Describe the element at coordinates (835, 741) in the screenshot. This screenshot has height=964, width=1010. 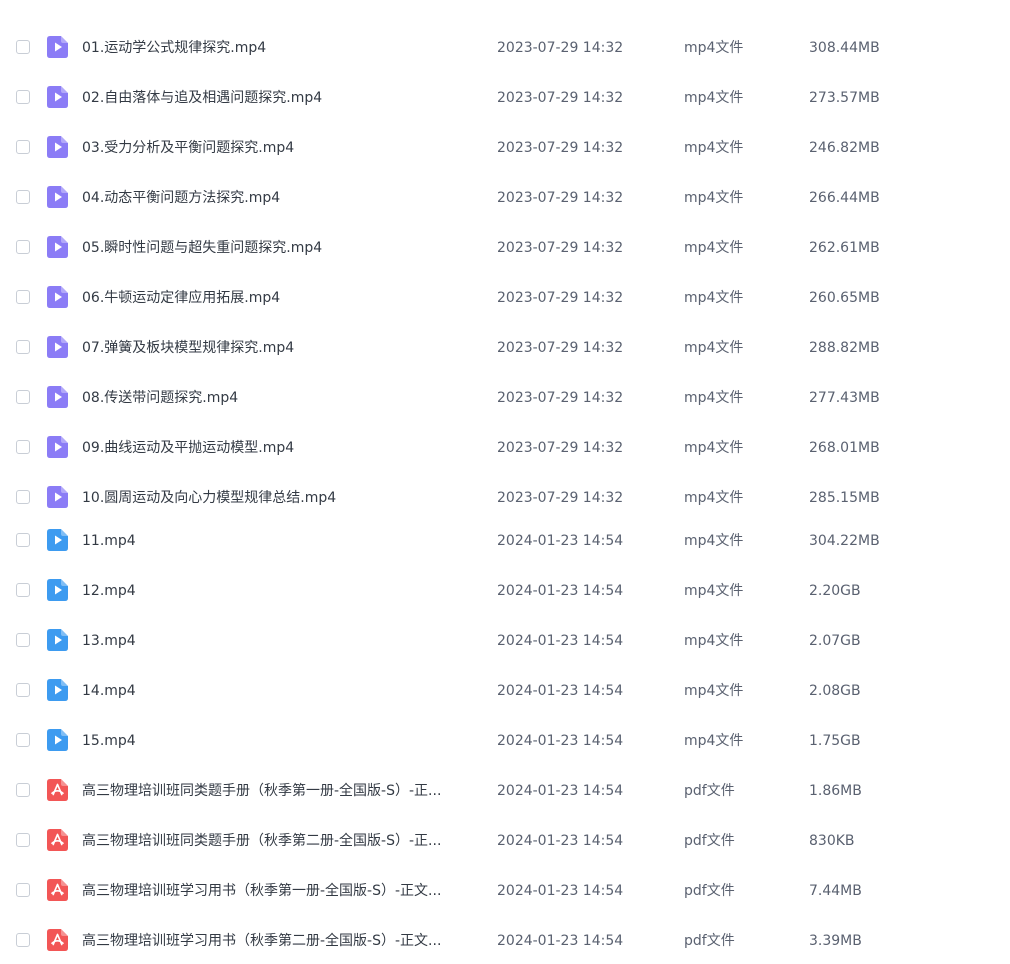
I see `file-size: 1.75GB` at that location.